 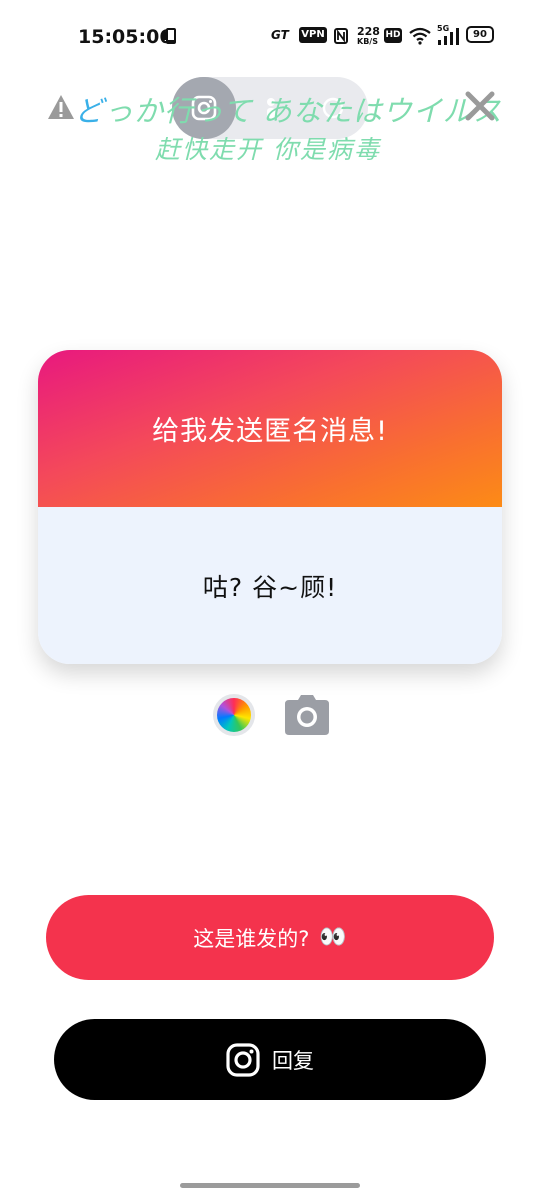 What do you see at coordinates (270, 431) in the screenshot?
I see `card-title: 给我发送匿名消息!` at bounding box center [270, 431].